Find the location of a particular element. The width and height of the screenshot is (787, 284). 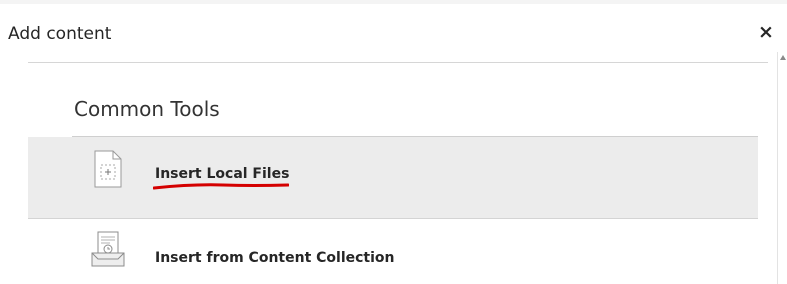

vertical-scrollbar is located at coordinates (782, 168).